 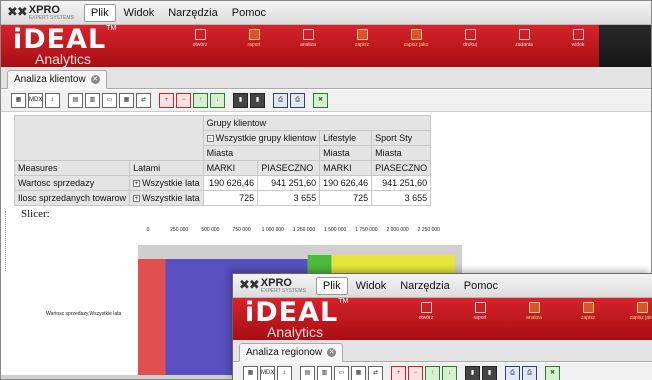 What do you see at coordinates (179, 230) in the screenshot?
I see `x-tick-label: 250 000` at bounding box center [179, 230].